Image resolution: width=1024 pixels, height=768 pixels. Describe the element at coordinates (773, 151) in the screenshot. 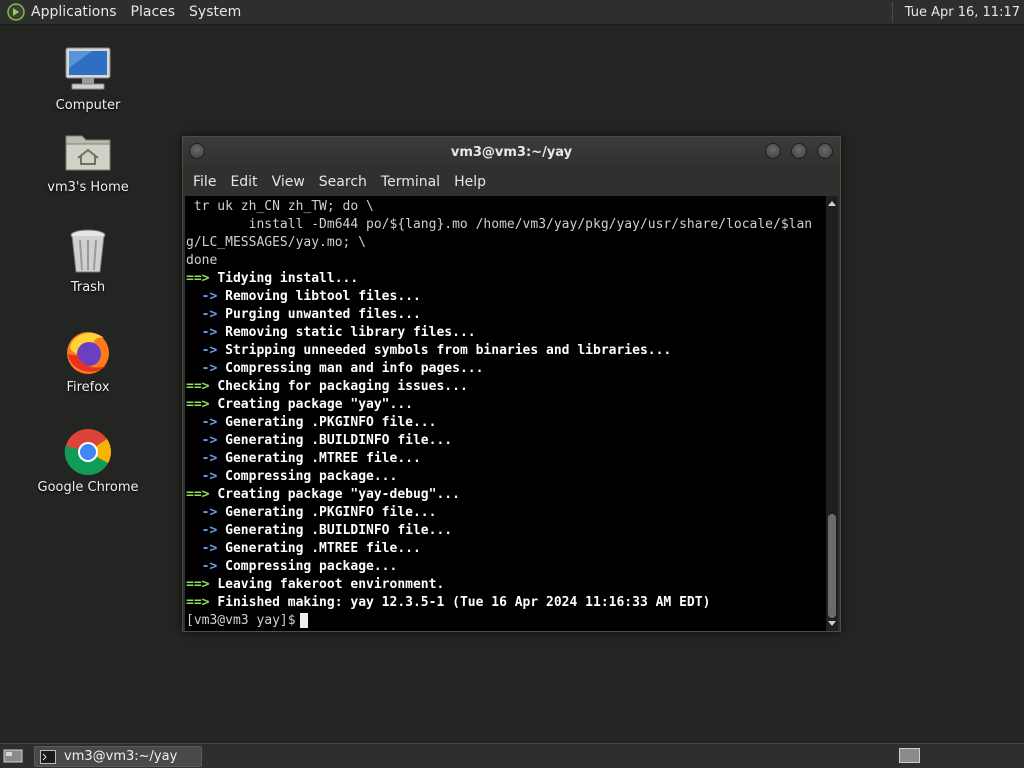

I see `minimize-button` at that location.